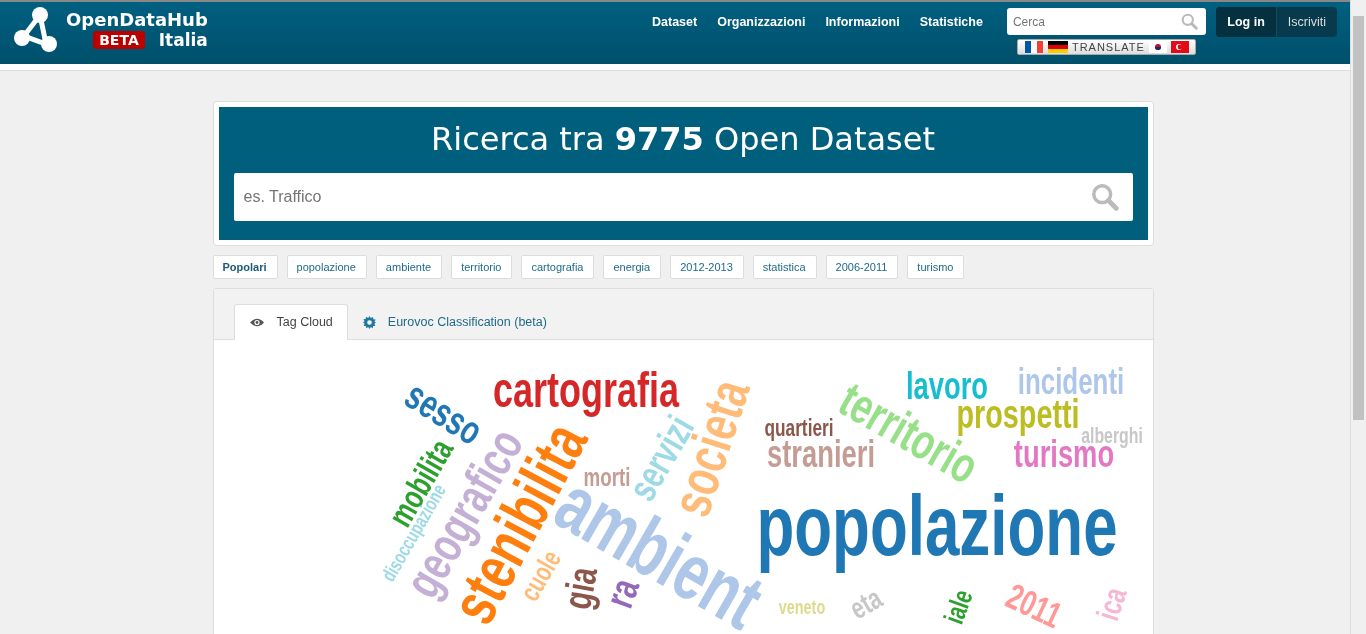  What do you see at coordinates (36, 30) in the screenshot?
I see `network-logo-icon` at bounding box center [36, 30].